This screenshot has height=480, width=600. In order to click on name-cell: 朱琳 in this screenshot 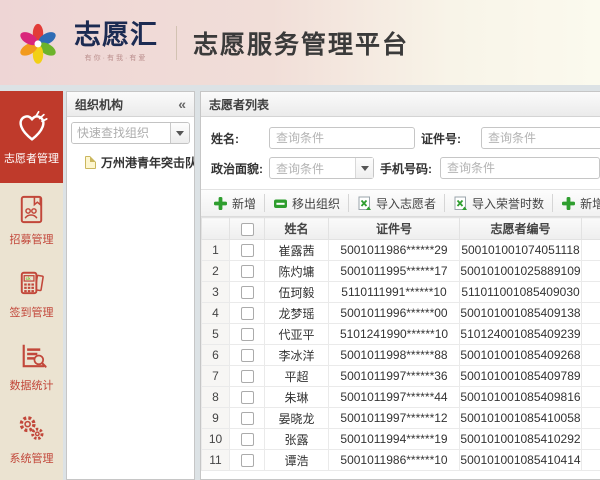, I will do `click(296, 397)`.